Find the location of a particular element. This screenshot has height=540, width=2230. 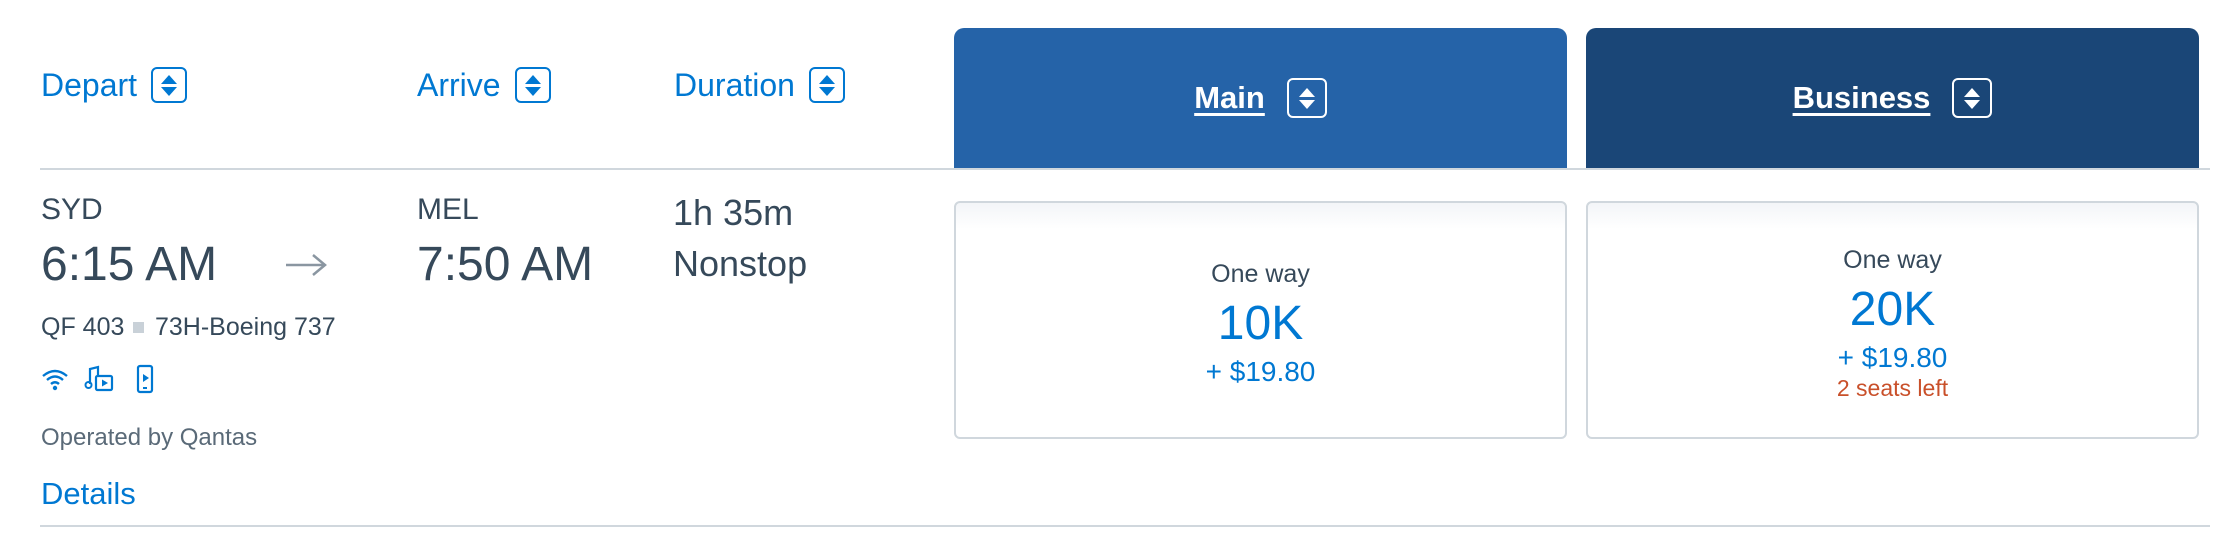

sort-arrive-button: Arrive is located at coordinates (484, 85).